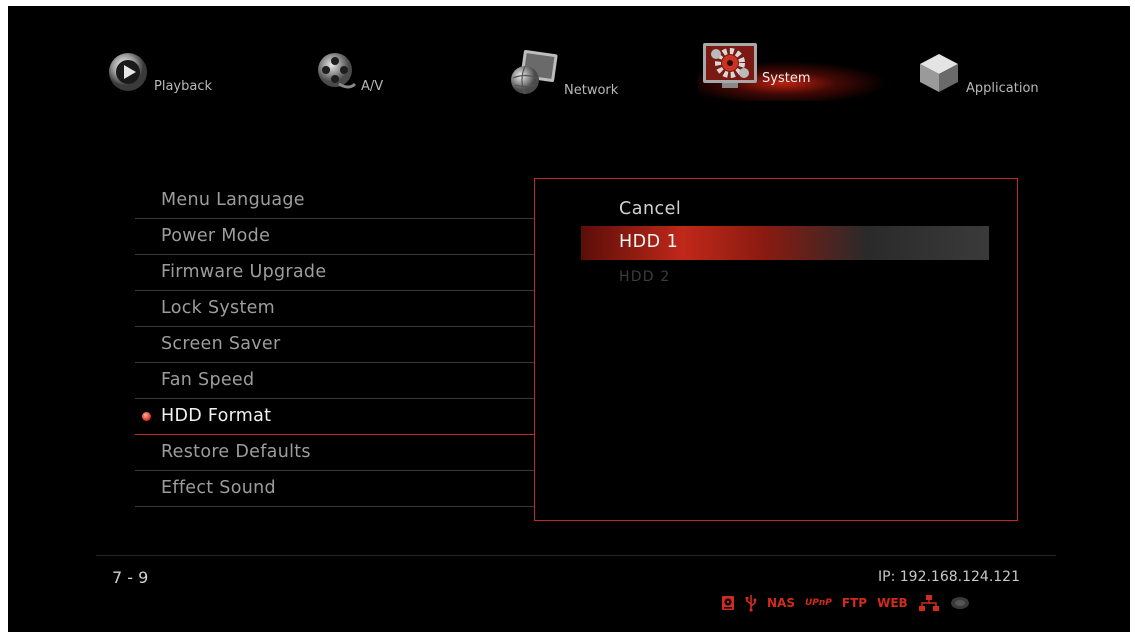 Image resolution: width=1135 pixels, height=639 pixels. I want to click on nas-label: NAS, so click(781, 603).